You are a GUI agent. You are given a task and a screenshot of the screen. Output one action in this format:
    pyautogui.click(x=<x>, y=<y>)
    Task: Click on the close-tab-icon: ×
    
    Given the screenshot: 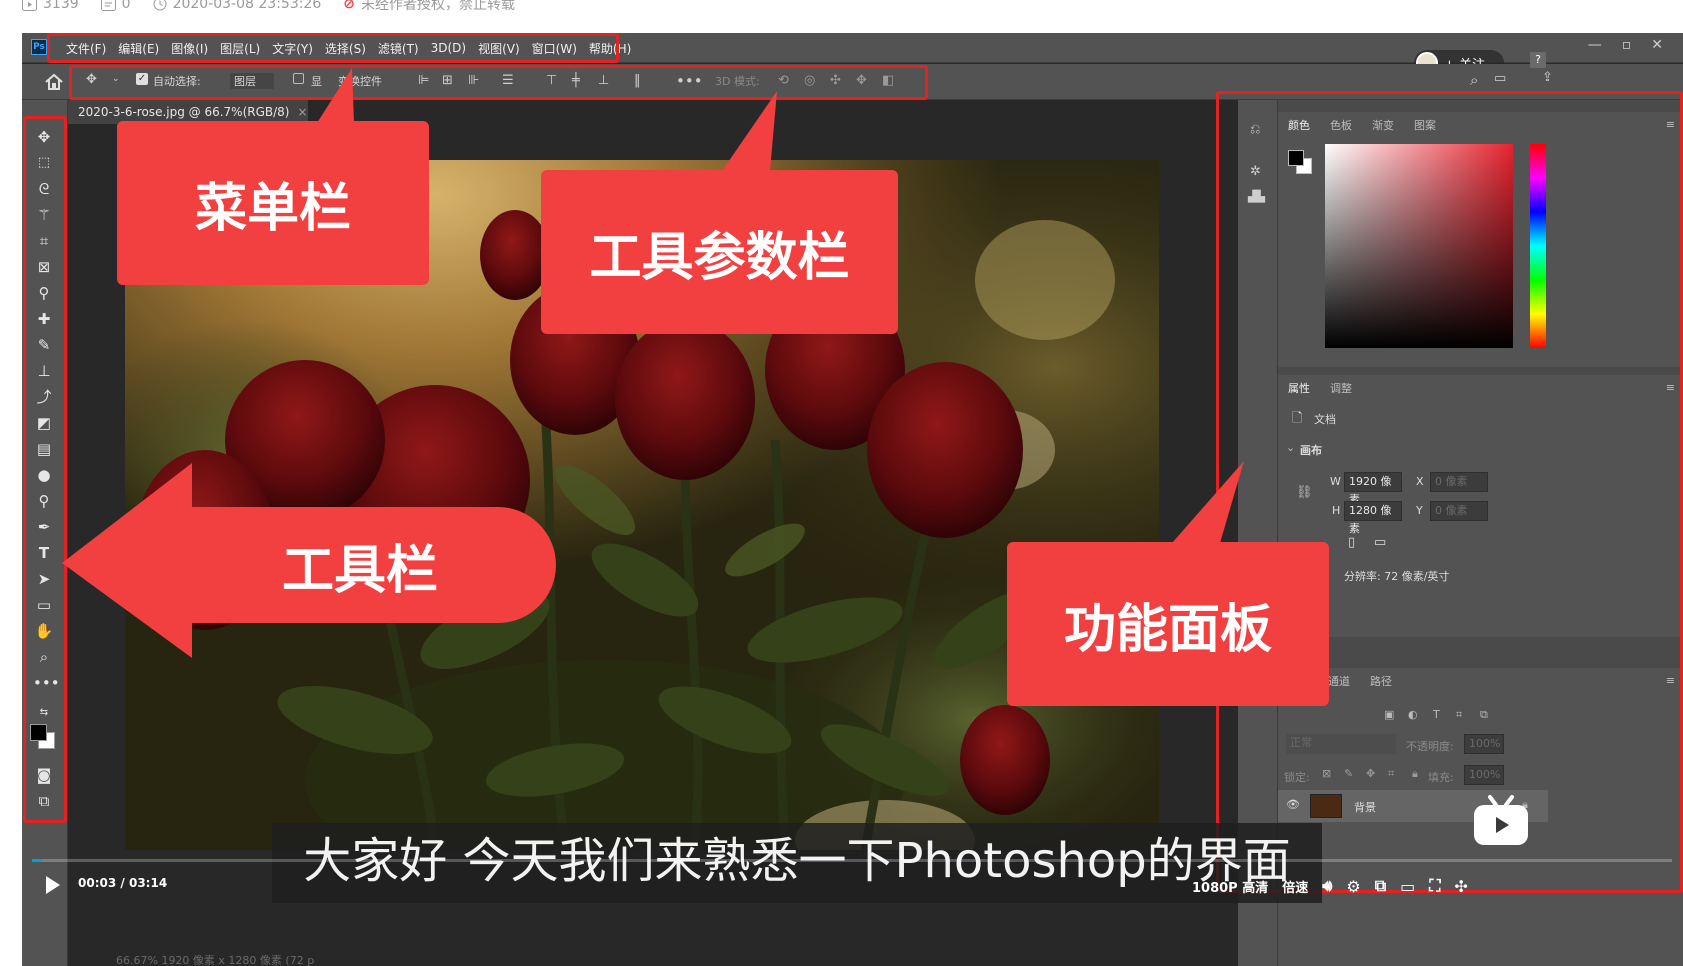 What is the action you would take?
    pyautogui.click(x=303, y=112)
    